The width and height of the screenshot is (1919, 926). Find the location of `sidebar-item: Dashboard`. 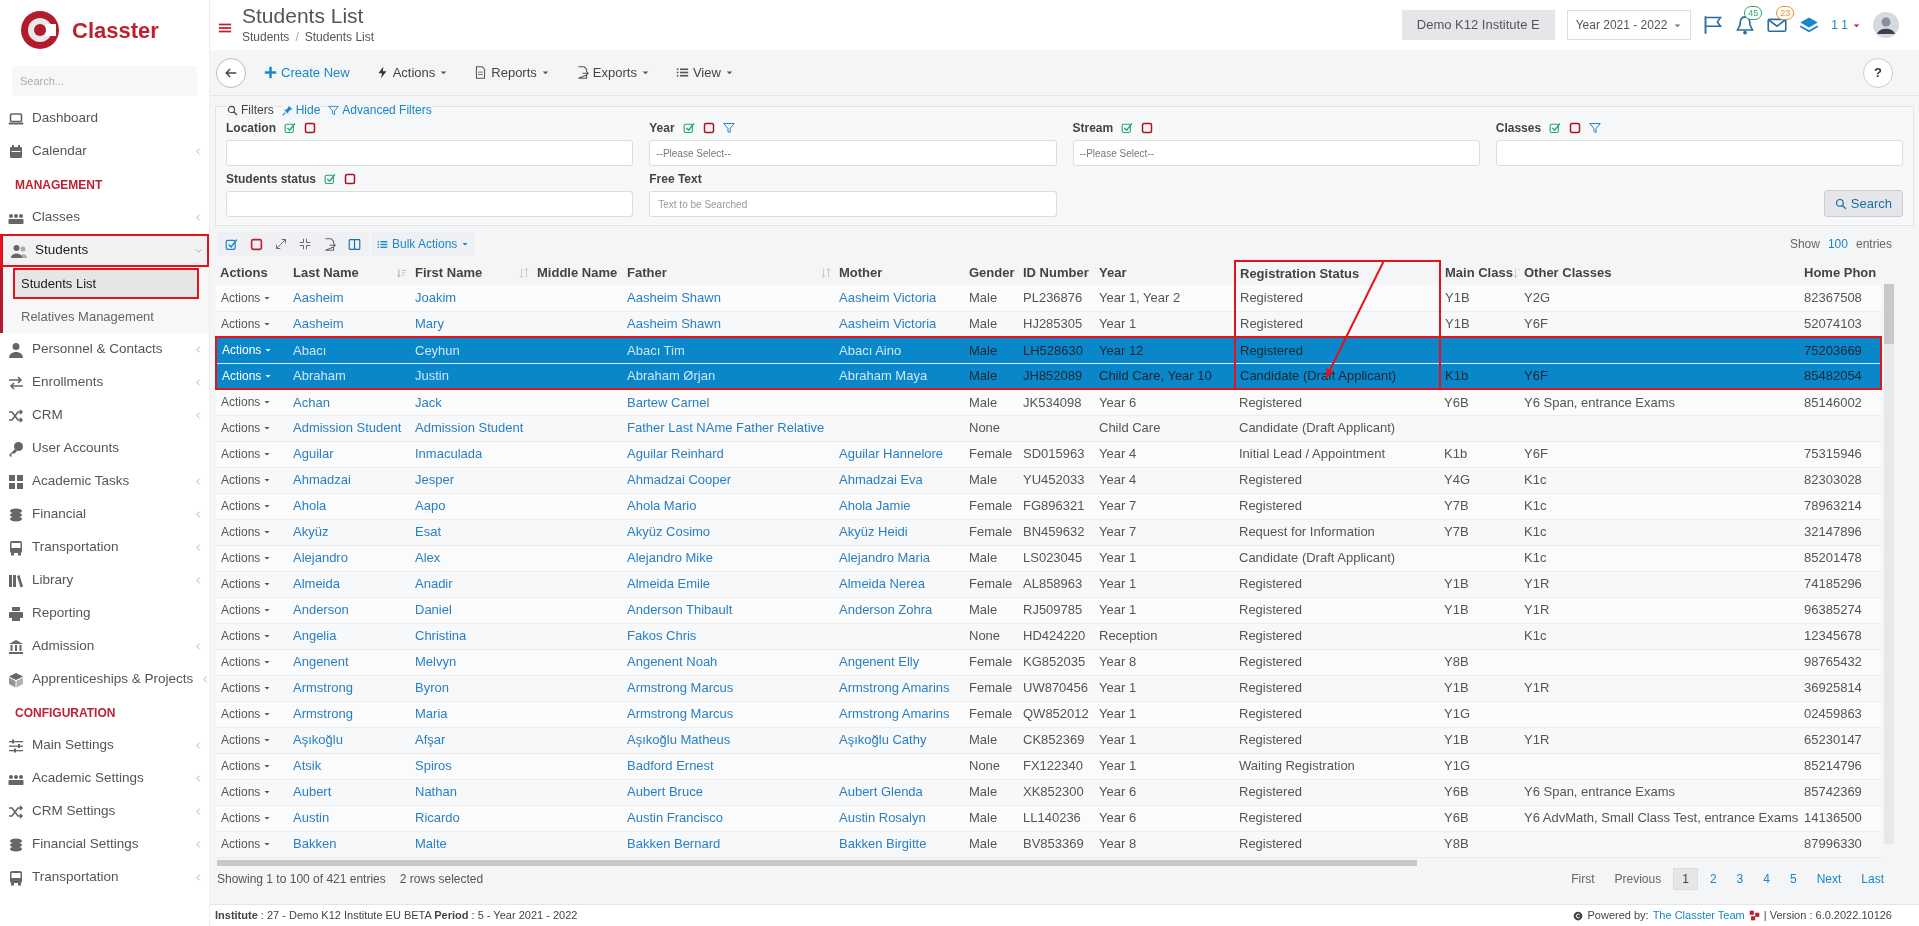

sidebar-item: Dashboard is located at coordinates (104, 118).